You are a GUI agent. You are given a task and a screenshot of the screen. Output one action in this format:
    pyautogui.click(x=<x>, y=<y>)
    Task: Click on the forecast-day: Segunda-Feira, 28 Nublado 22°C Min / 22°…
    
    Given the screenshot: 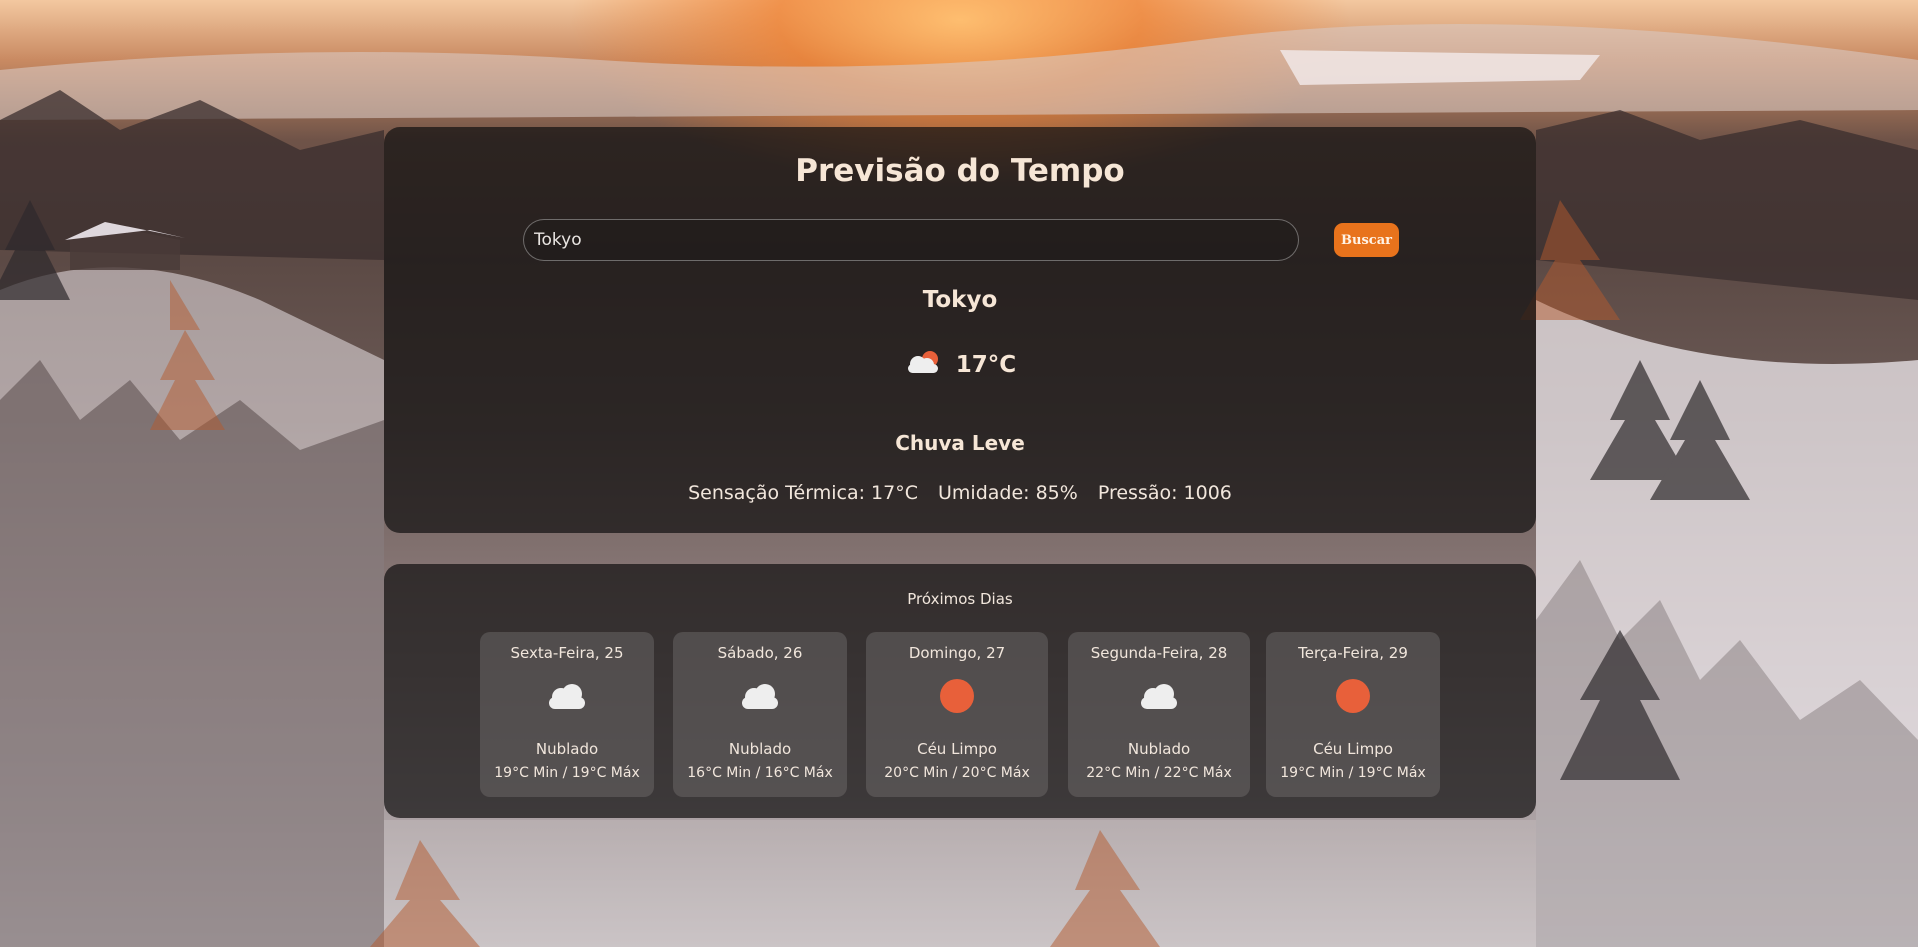 What is the action you would take?
    pyautogui.click(x=1159, y=714)
    